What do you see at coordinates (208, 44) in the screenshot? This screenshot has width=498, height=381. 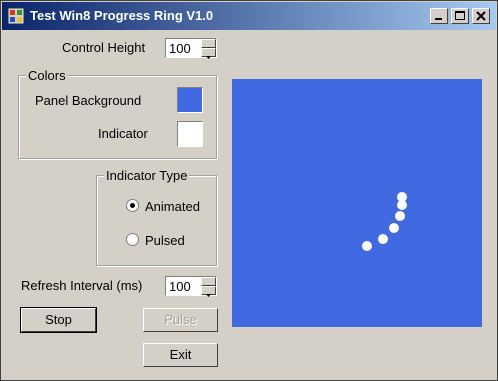 I see `control-height-up-button` at bounding box center [208, 44].